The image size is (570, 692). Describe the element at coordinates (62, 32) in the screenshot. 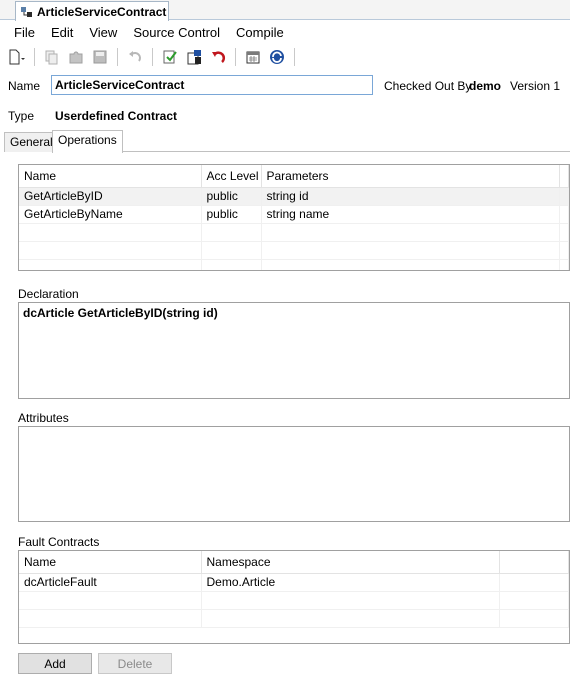

I see `menu-edit: Edit` at that location.